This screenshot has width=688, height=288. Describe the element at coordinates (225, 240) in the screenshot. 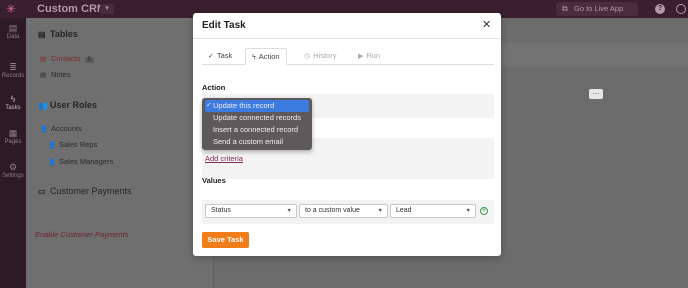

I see `save-task-button: Save Task` at that location.